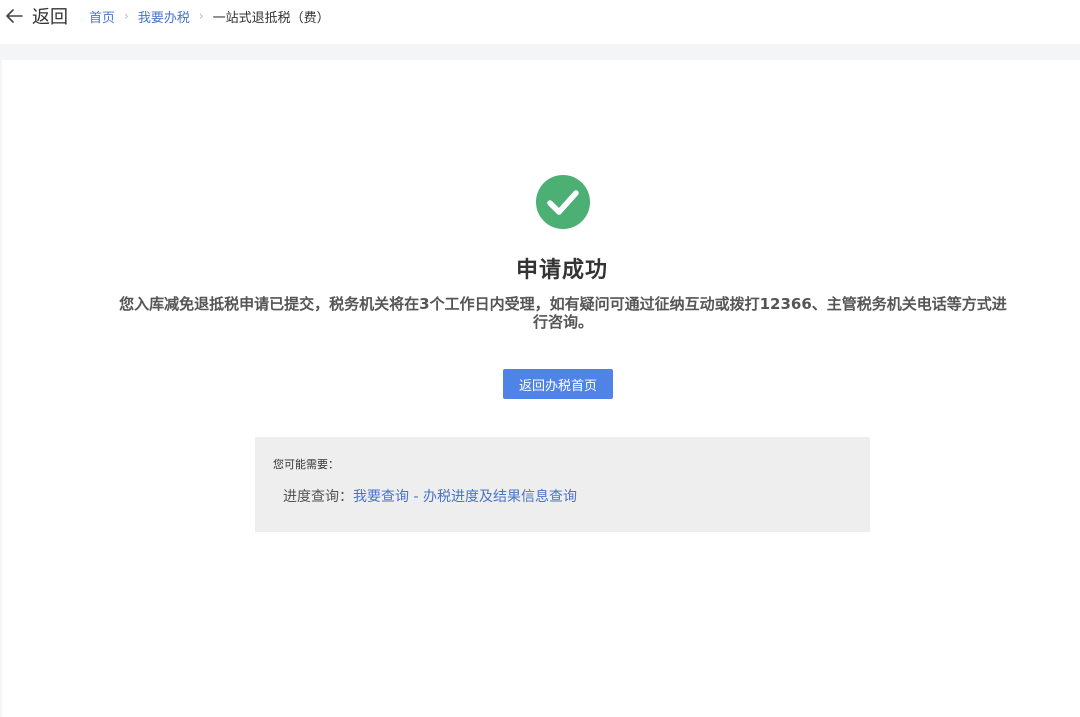  What do you see at coordinates (562, 484) in the screenshot?
I see `suggestions-box: 您可能需要： 进度查询： 我要查询 - 办税进度及结果信息查询` at bounding box center [562, 484].